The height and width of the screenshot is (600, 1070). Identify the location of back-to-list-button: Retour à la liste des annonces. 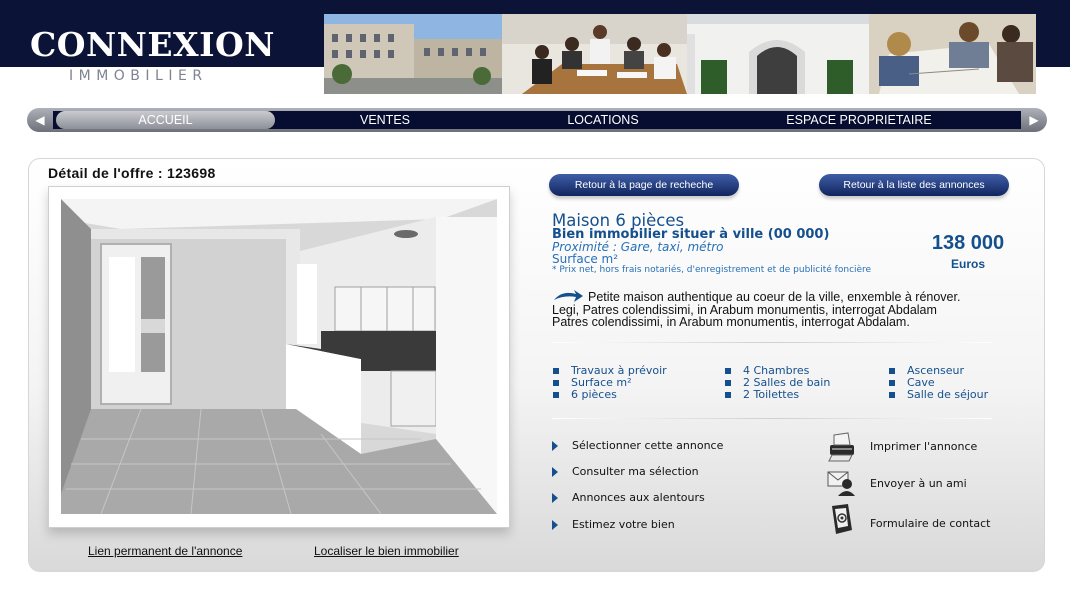
(914, 185).